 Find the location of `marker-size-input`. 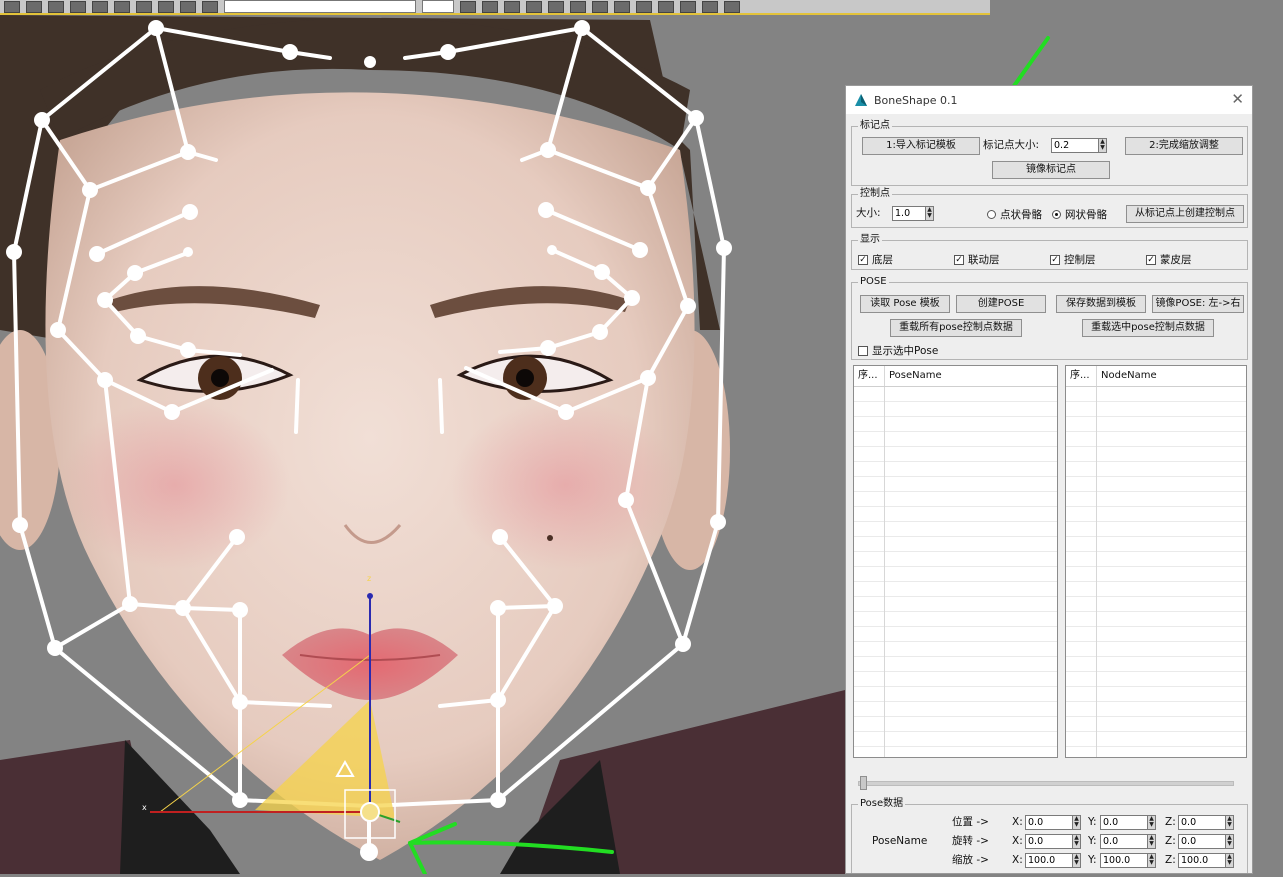

marker-size-input is located at coordinates (1075, 145).